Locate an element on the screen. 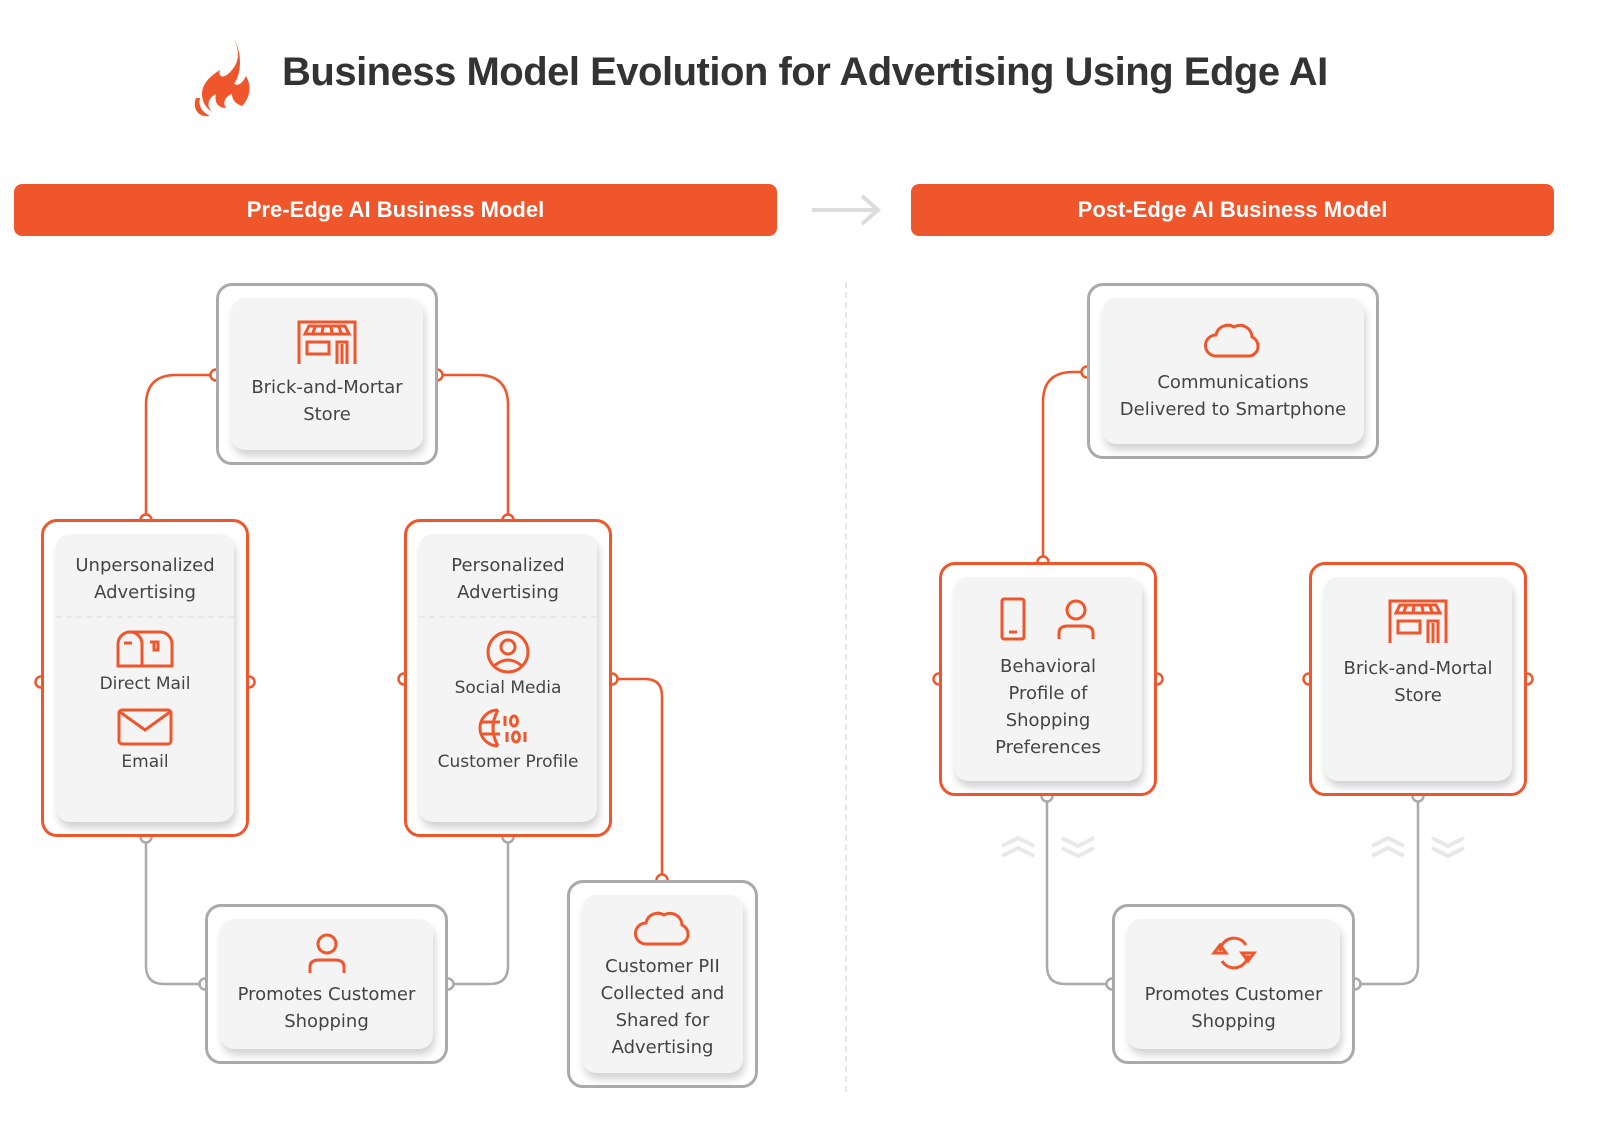  node-title: Personalized Advertising is located at coordinates (508, 579).